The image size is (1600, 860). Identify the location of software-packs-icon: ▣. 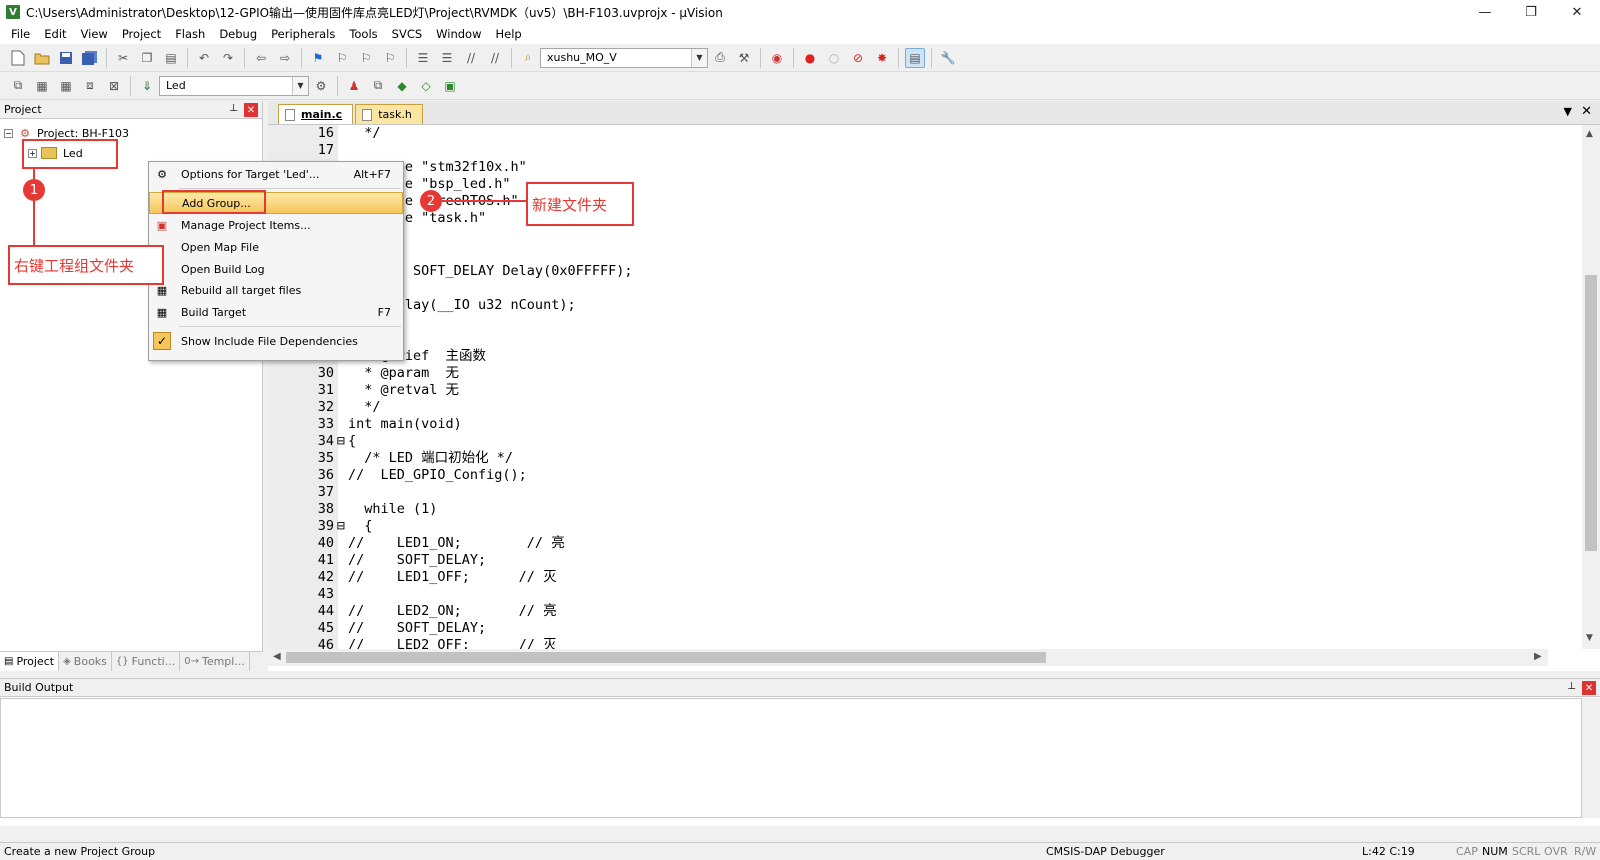
(450, 86).